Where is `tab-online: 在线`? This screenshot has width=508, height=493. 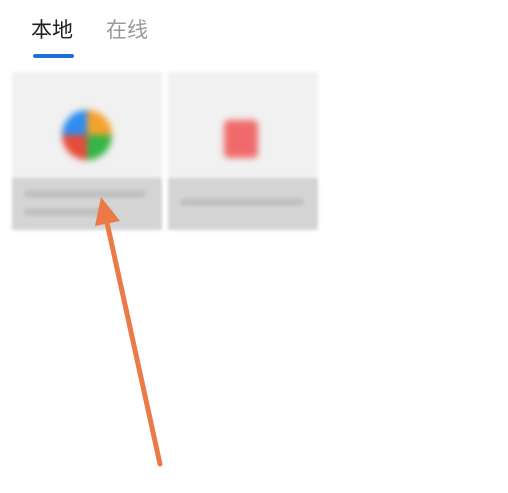
tab-online: 在线 is located at coordinates (127, 30).